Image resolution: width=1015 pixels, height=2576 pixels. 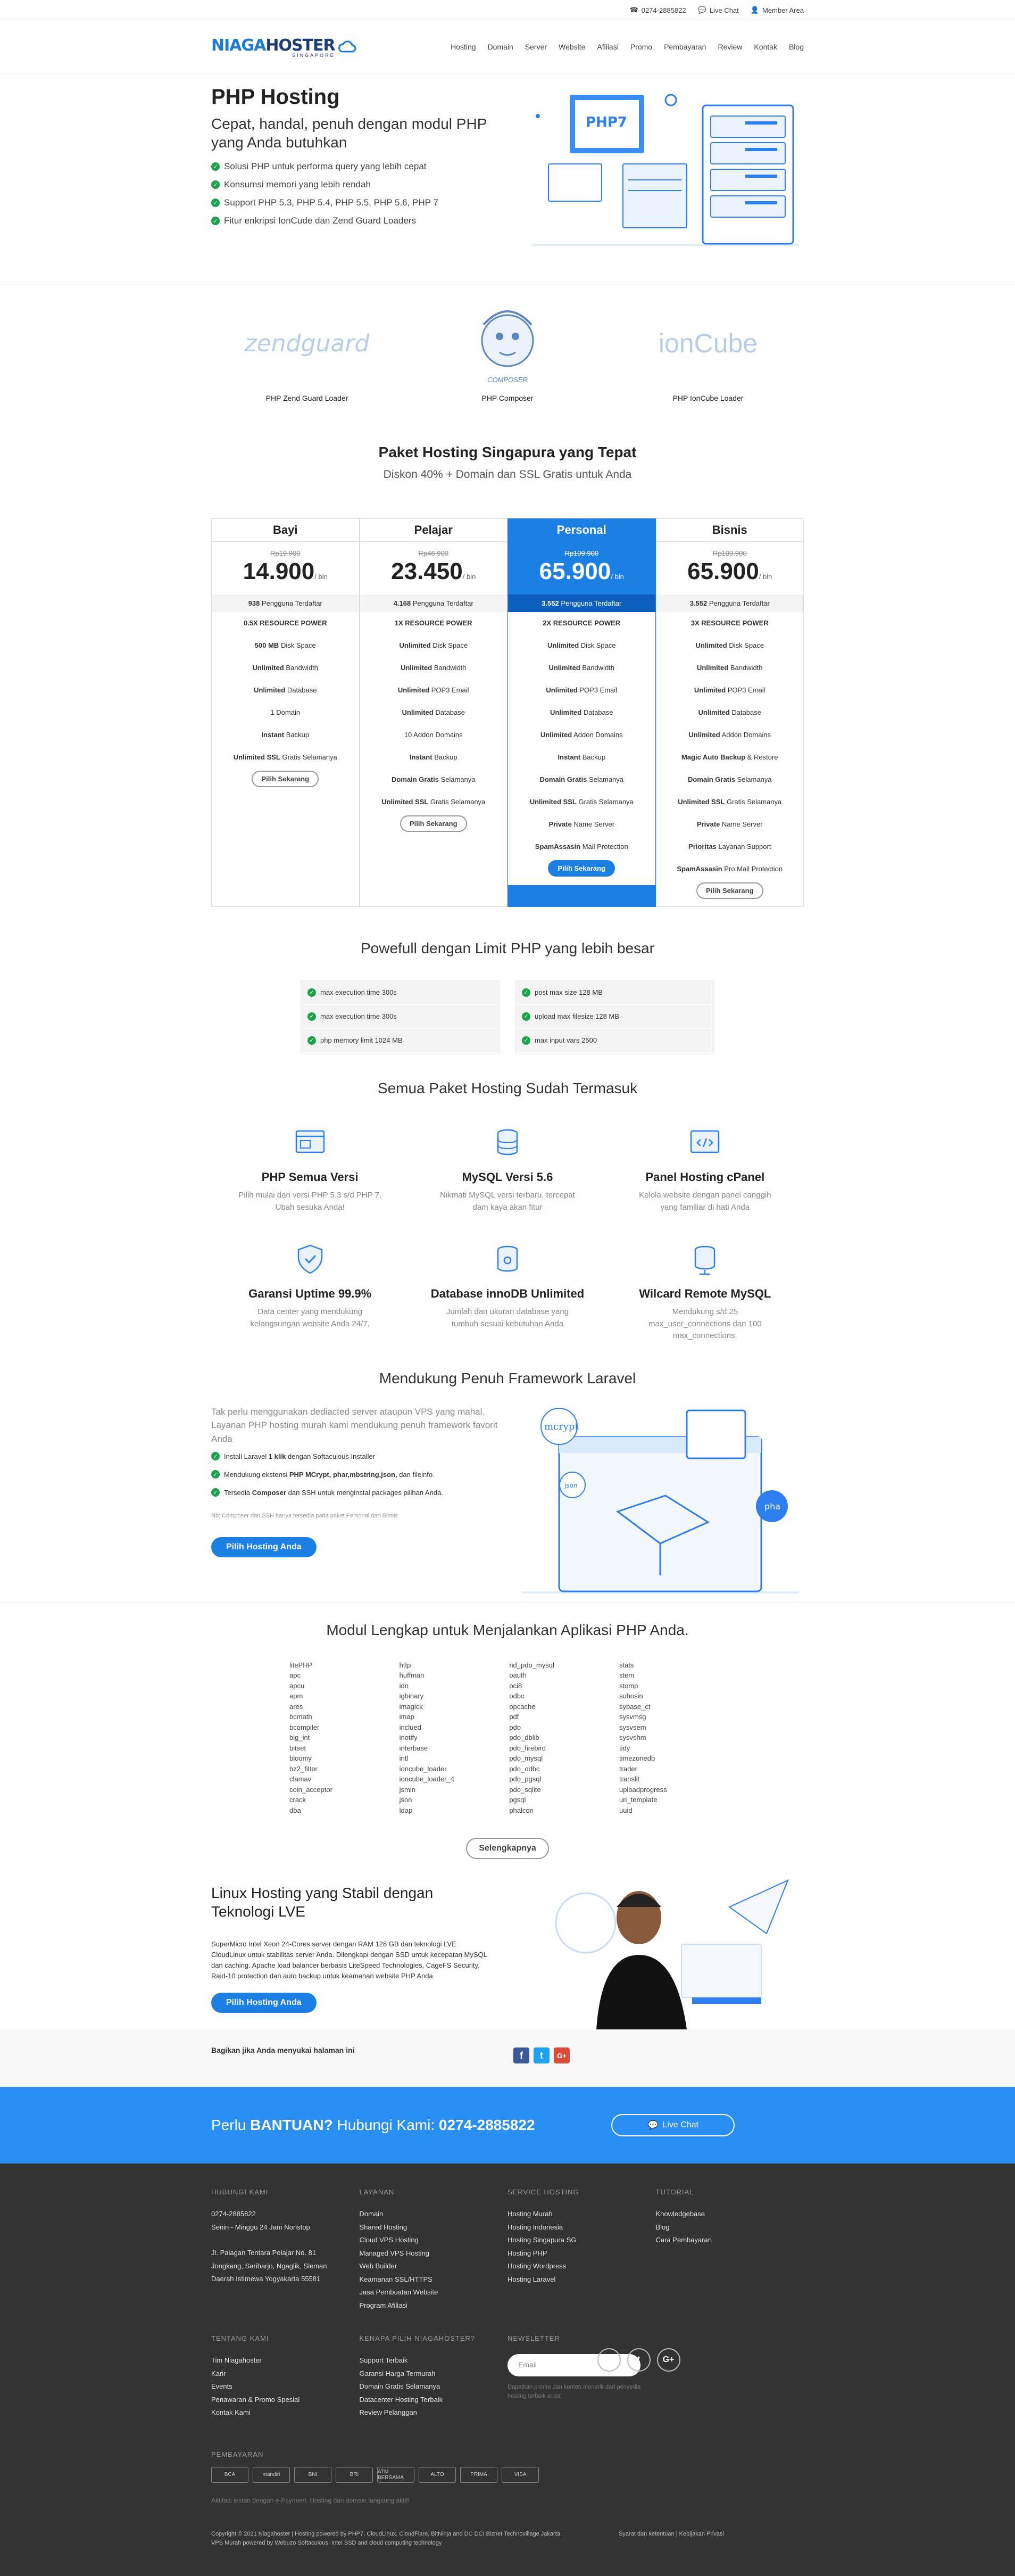 What do you see at coordinates (395, 2474) in the screenshot?
I see `payment-logo: ATM BERSAMA` at bounding box center [395, 2474].